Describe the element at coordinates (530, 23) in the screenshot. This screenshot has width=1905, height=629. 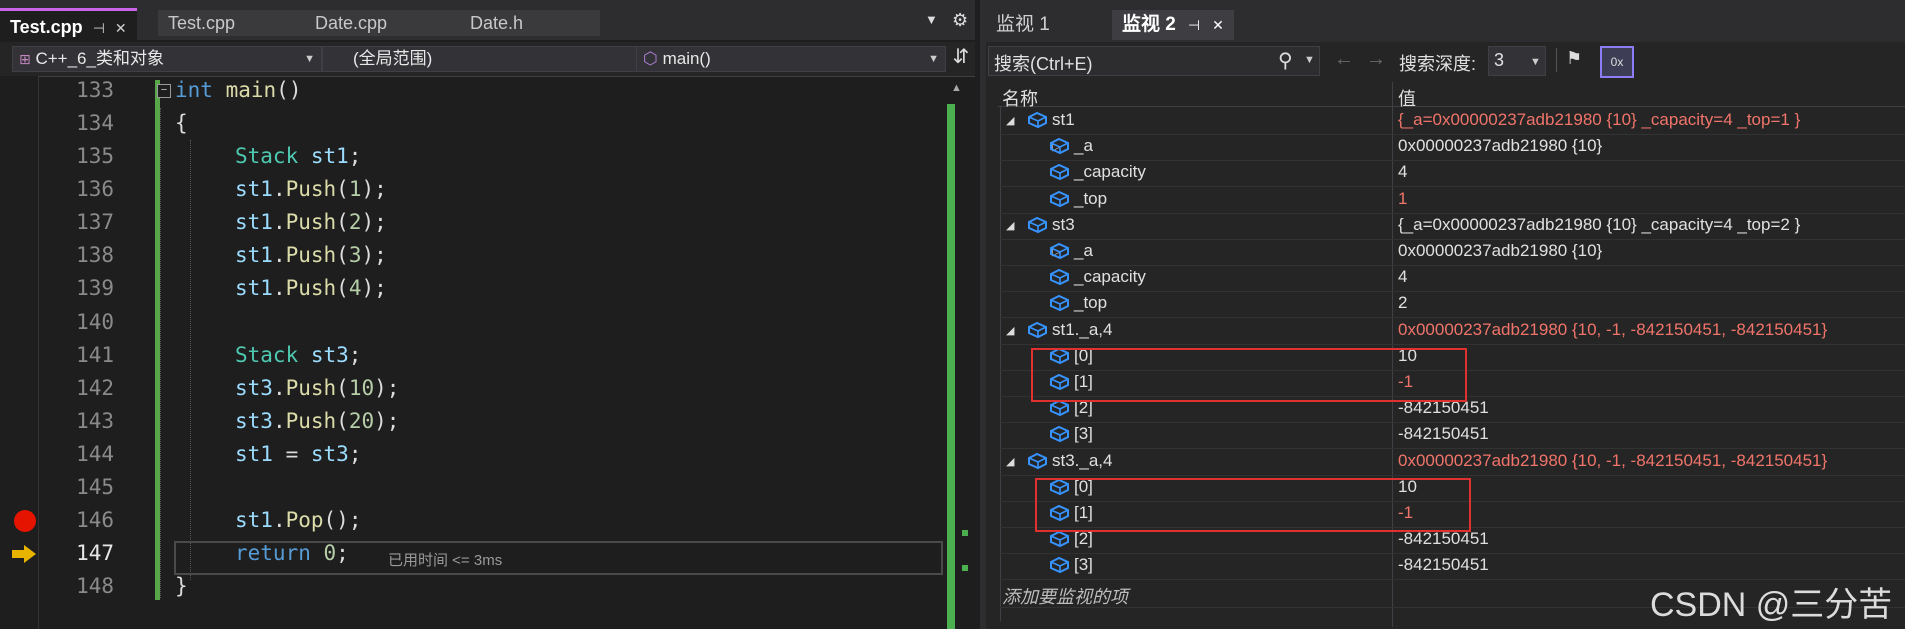
I see `tab-date-h: Date.h` at that location.